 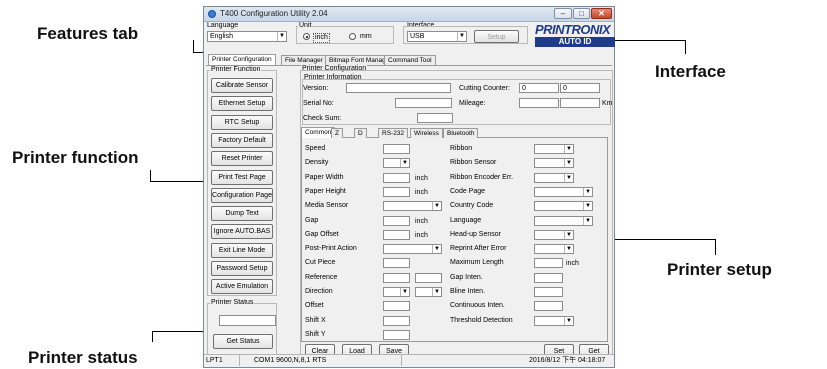 I want to click on param-label: Media Sensor, so click(x=327, y=206).